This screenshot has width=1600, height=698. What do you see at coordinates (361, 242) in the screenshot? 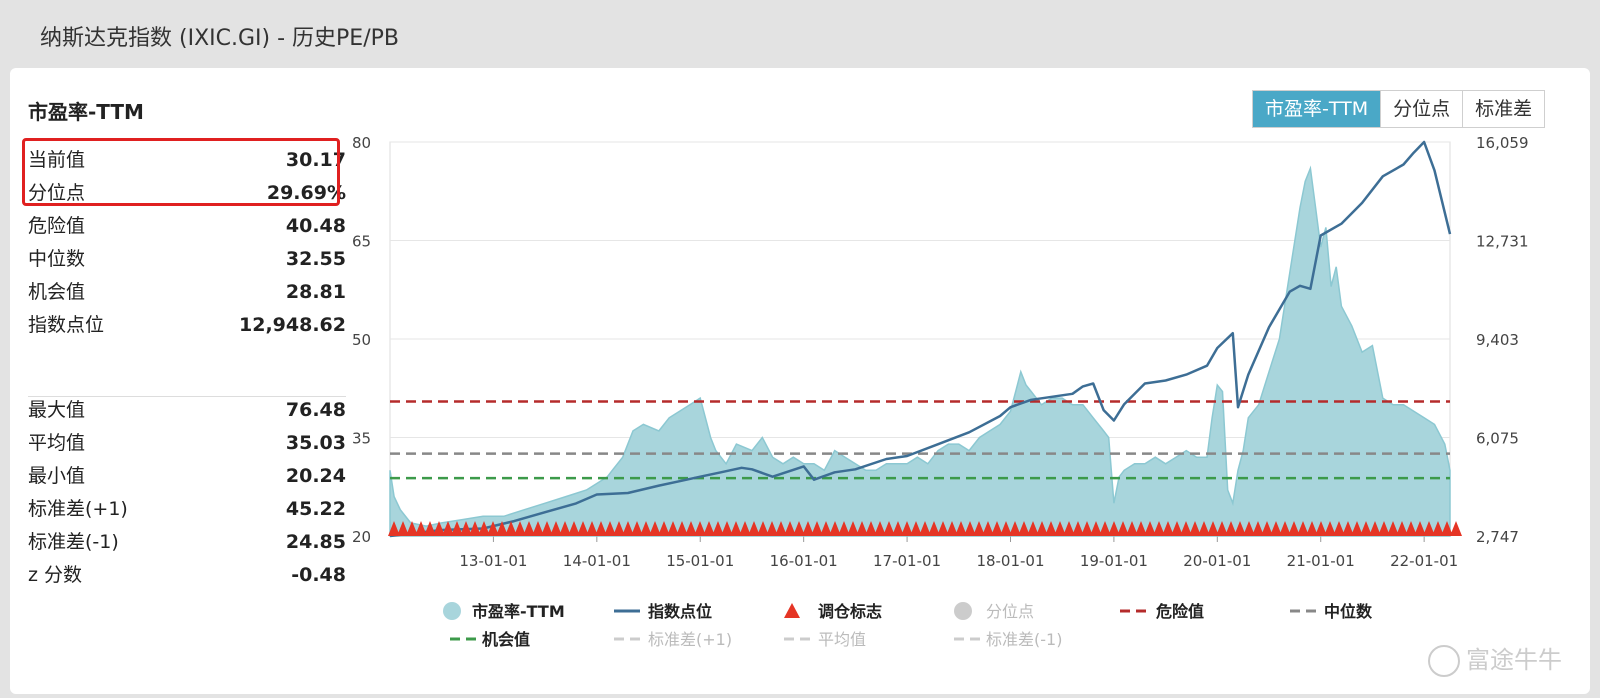
I see `y-left-tick: 65` at bounding box center [361, 242].